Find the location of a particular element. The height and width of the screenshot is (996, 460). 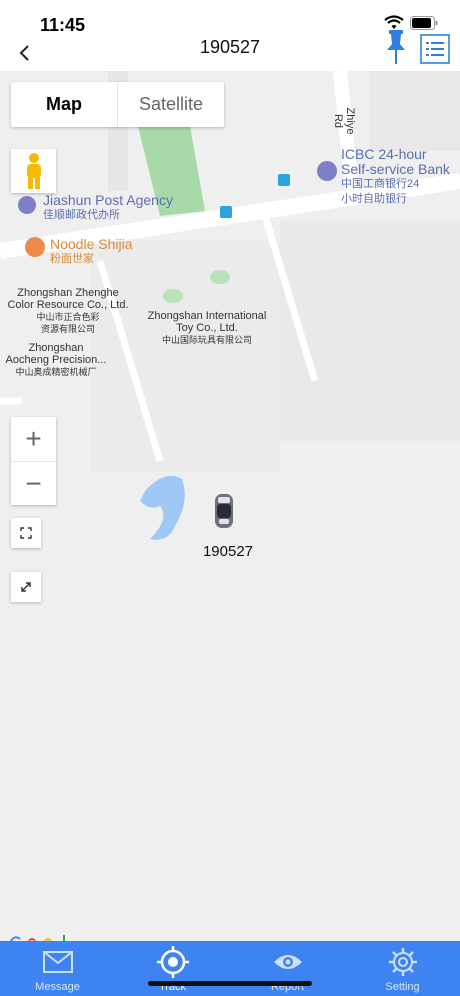

target-icon is located at coordinates (172, 962).